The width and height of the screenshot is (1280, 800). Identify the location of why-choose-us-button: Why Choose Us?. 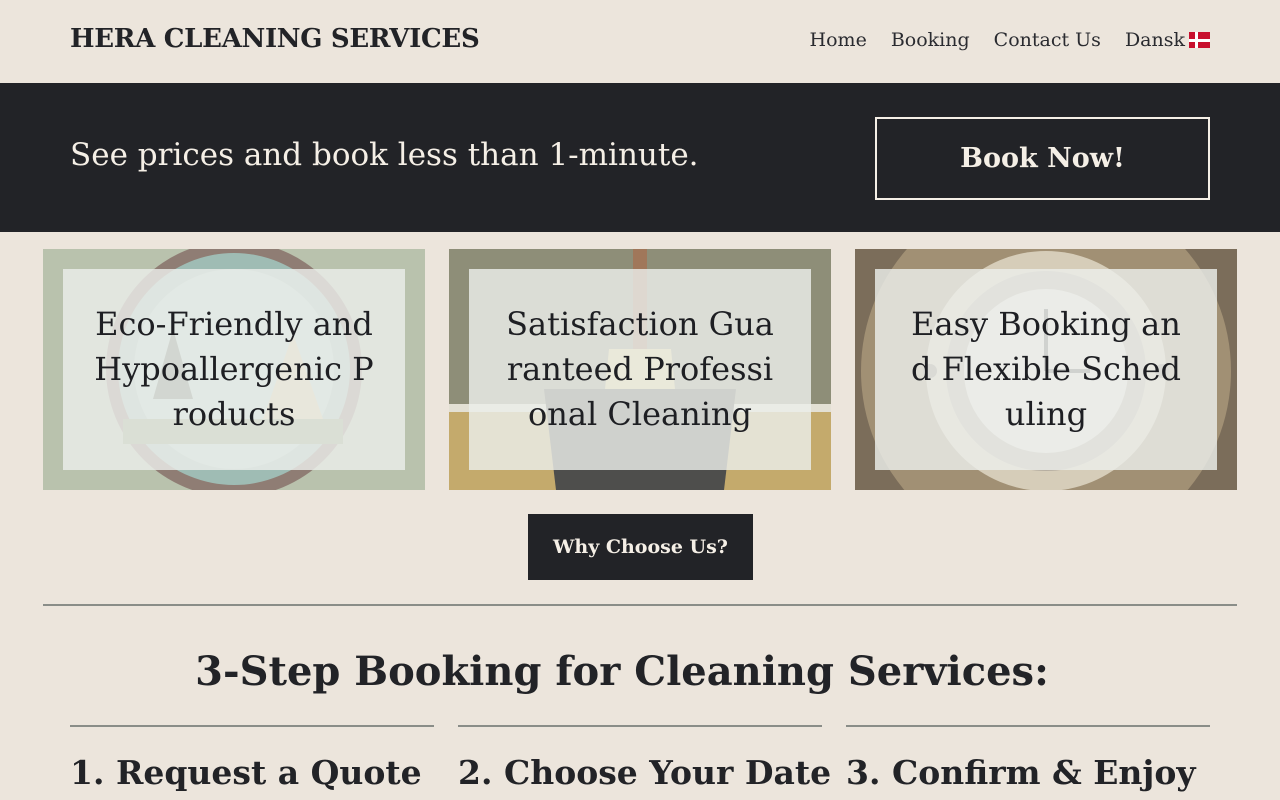
(640, 547).